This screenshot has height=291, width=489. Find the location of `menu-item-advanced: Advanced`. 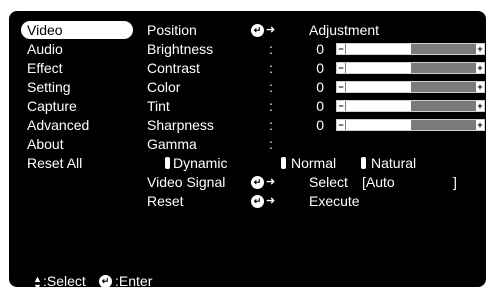

menu-item-advanced: Advanced is located at coordinates (58, 125).